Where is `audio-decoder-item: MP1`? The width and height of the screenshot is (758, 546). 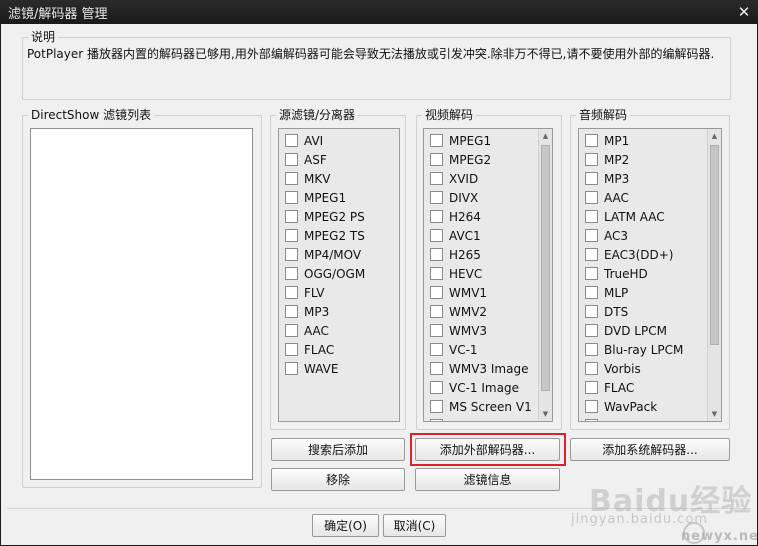
audio-decoder-item: MP1 is located at coordinates (643, 140).